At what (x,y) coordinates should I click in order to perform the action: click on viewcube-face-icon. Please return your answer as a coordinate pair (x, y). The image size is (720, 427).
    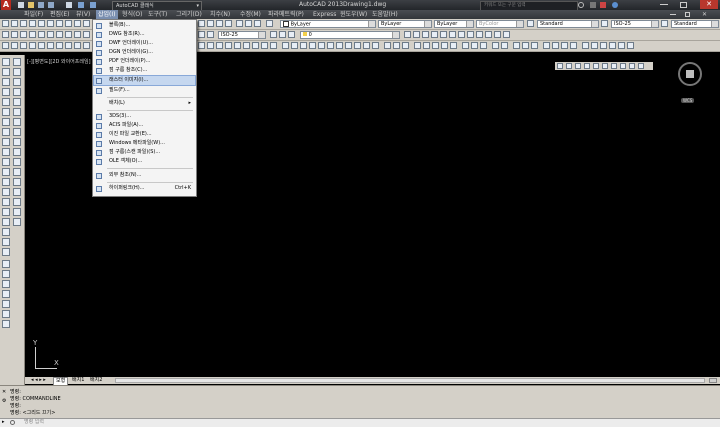
    Looking at the image, I should click on (690, 74).